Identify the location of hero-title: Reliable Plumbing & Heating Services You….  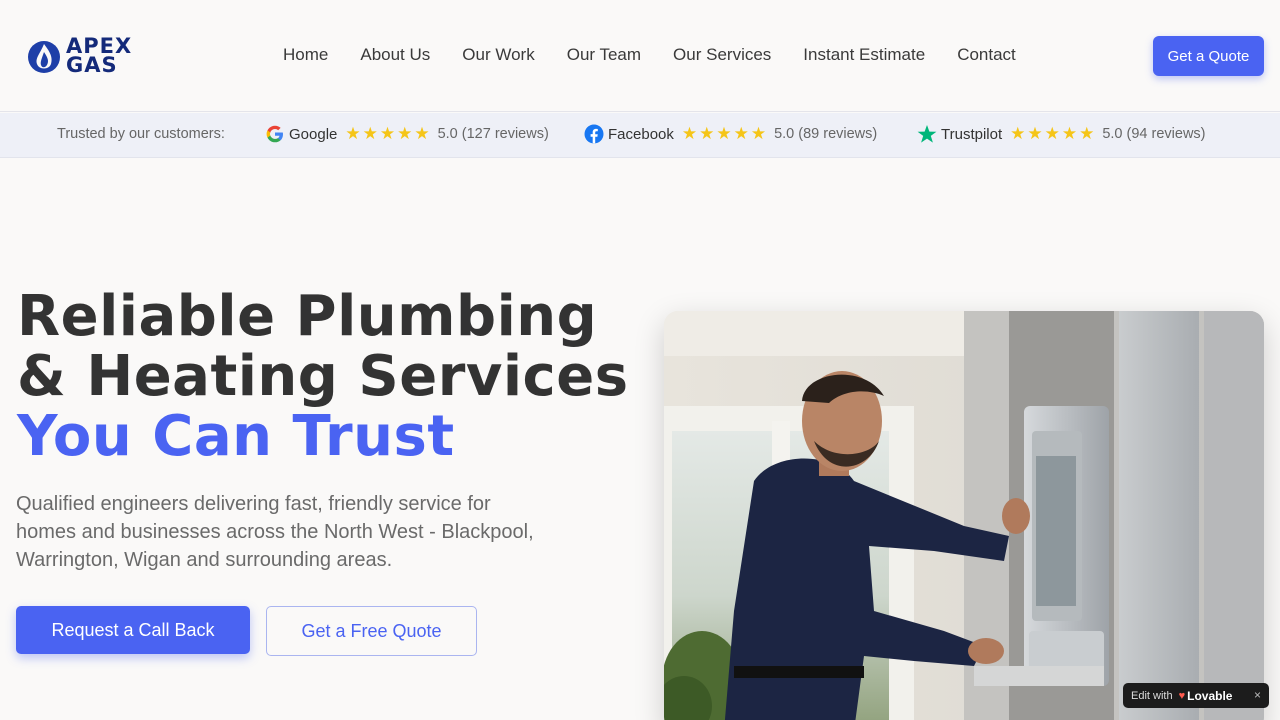
(337, 377).